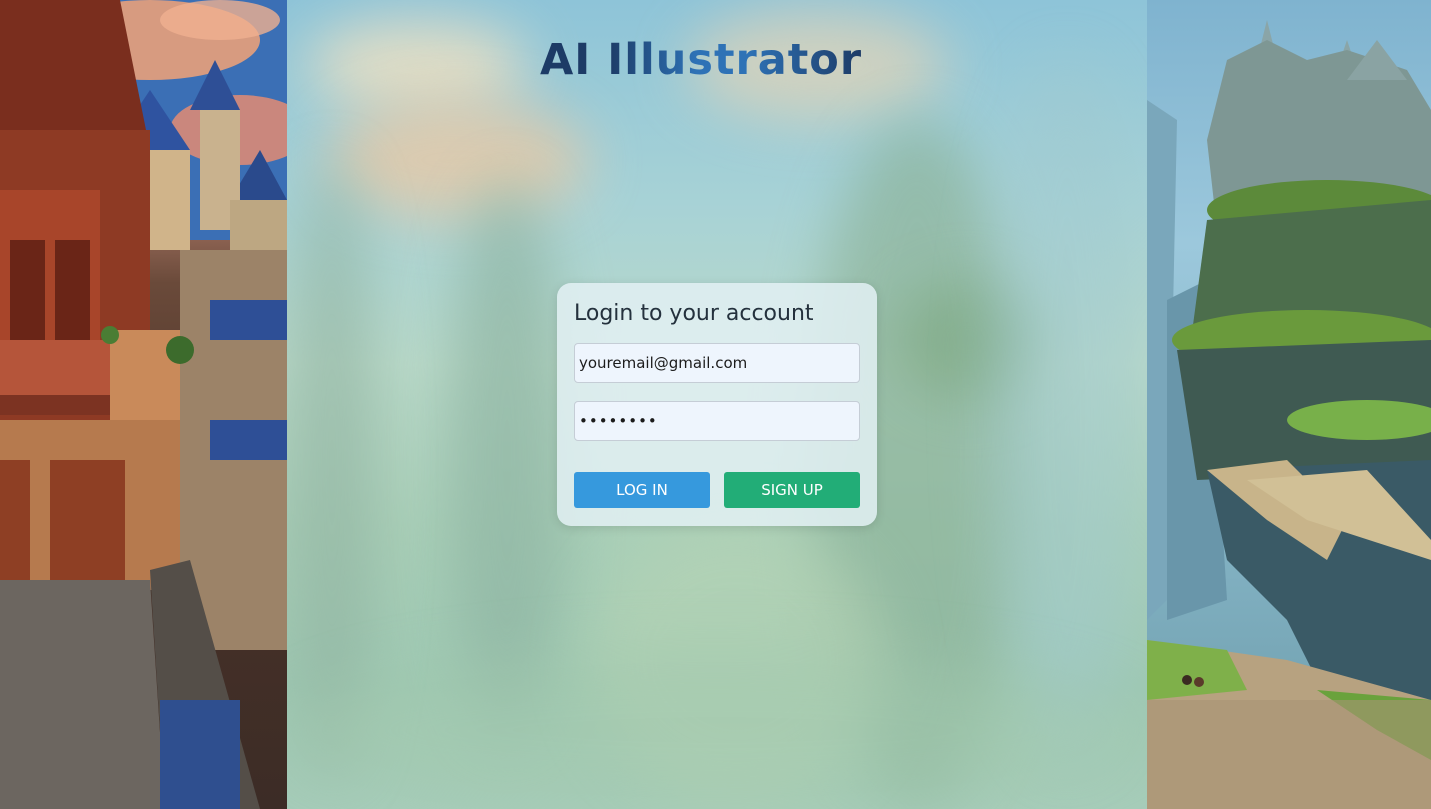 This screenshot has height=809, width=1431. Describe the element at coordinates (792, 490) in the screenshot. I see `signup-button: SIGN UP` at that location.